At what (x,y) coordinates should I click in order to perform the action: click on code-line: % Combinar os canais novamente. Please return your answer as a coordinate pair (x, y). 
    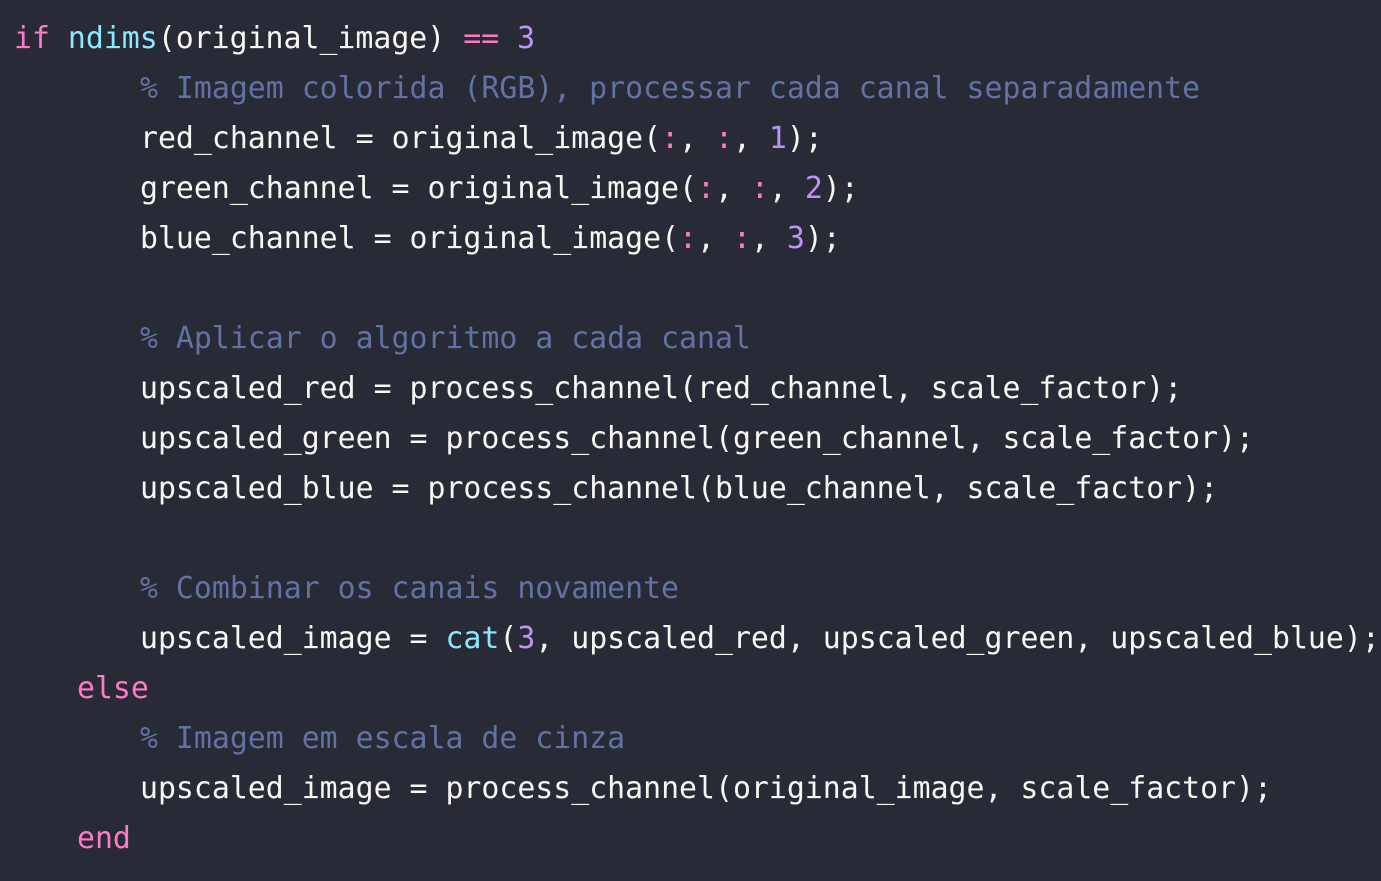
    Looking at the image, I should click on (409, 589).